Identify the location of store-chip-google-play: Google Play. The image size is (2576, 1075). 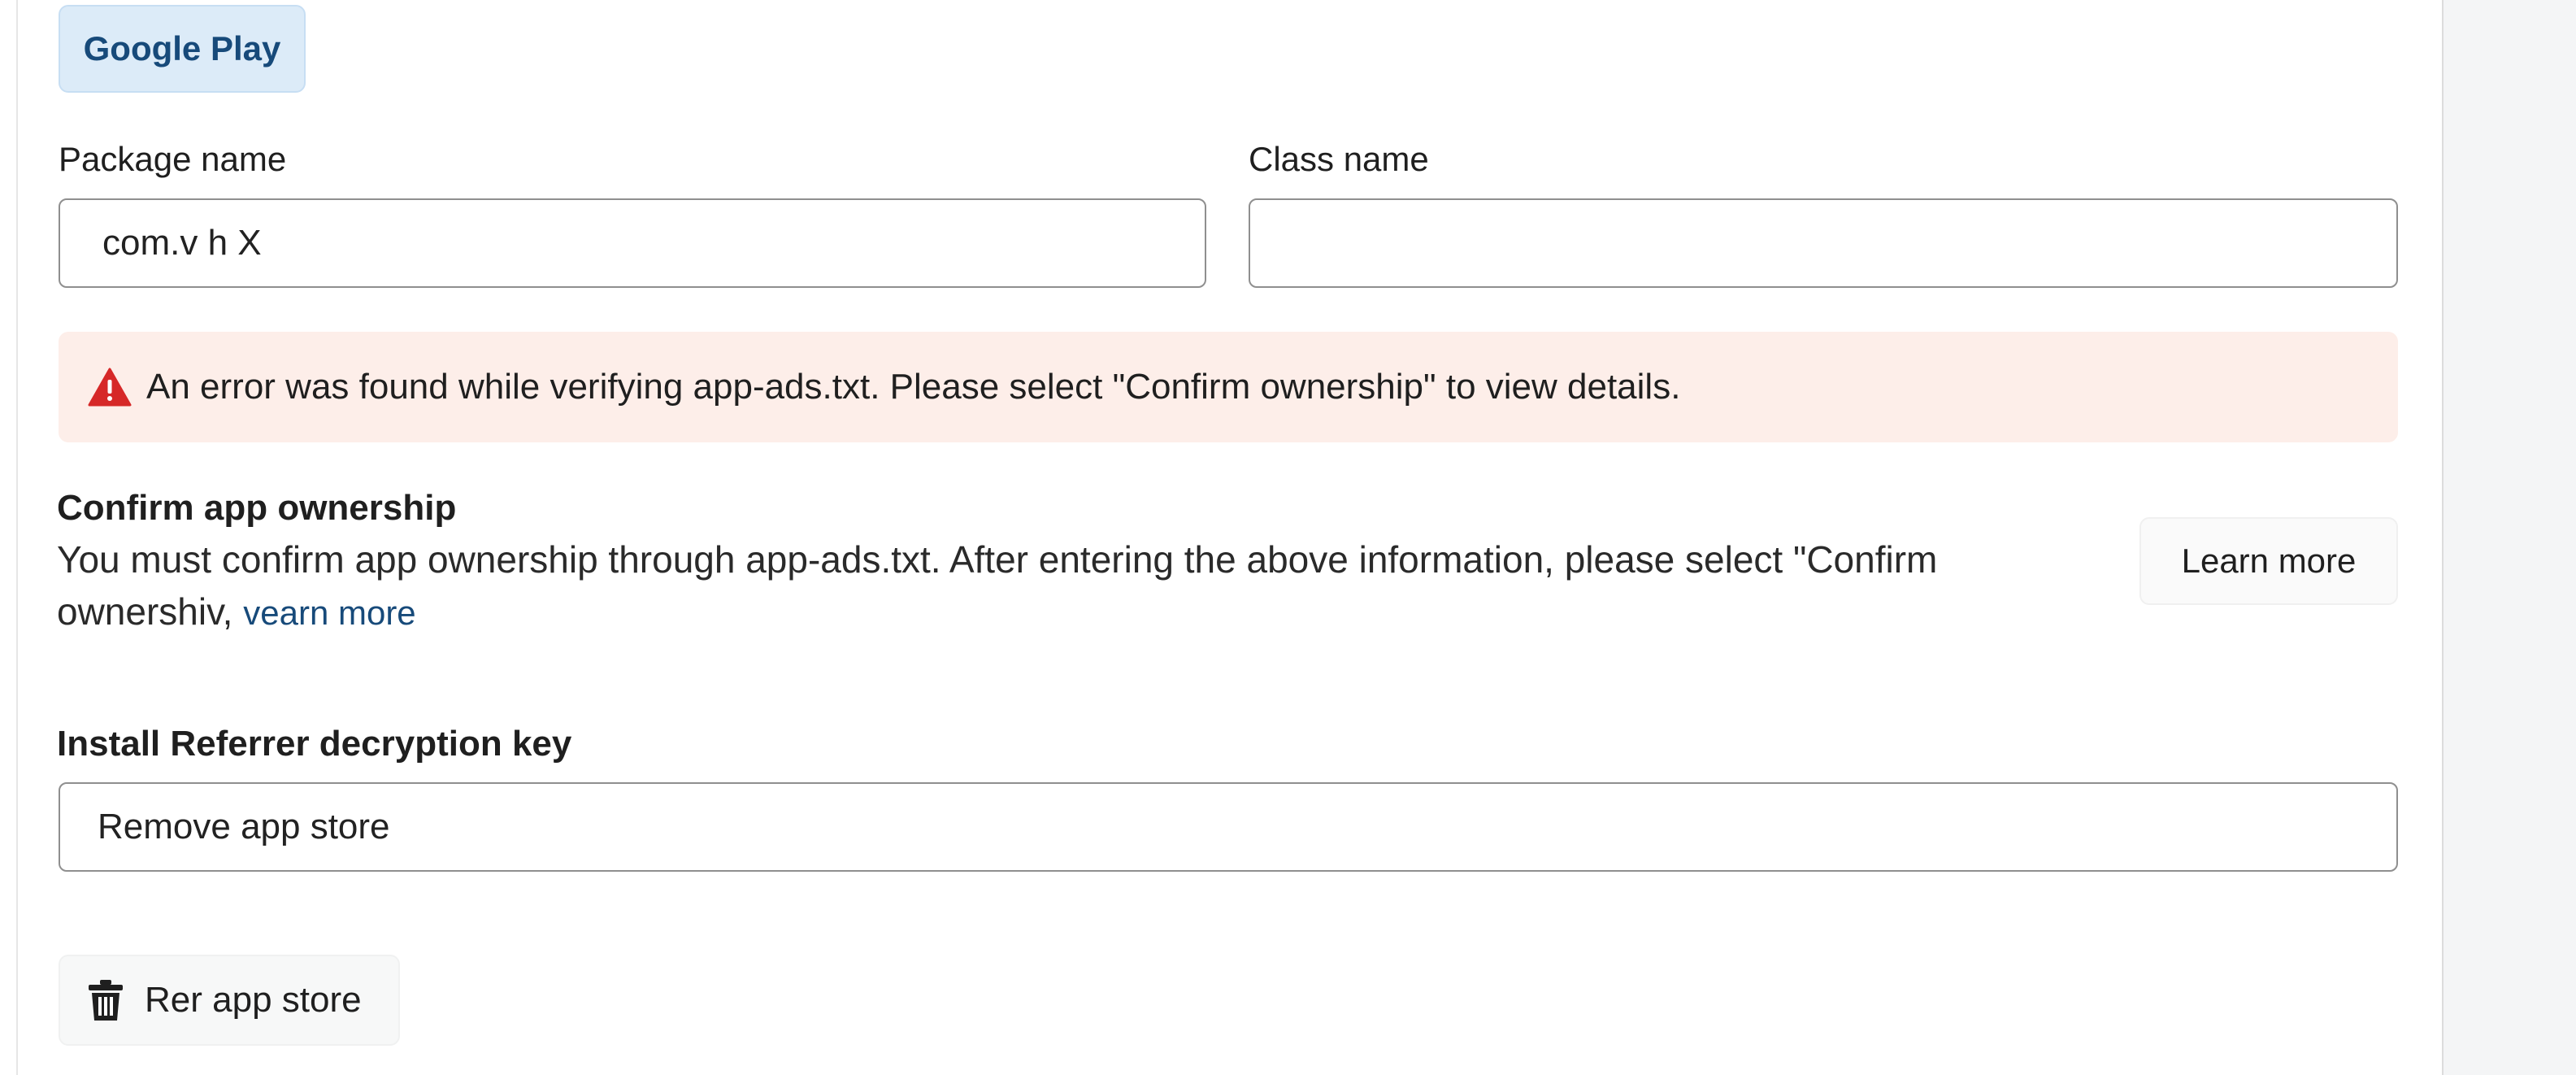
(182, 49).